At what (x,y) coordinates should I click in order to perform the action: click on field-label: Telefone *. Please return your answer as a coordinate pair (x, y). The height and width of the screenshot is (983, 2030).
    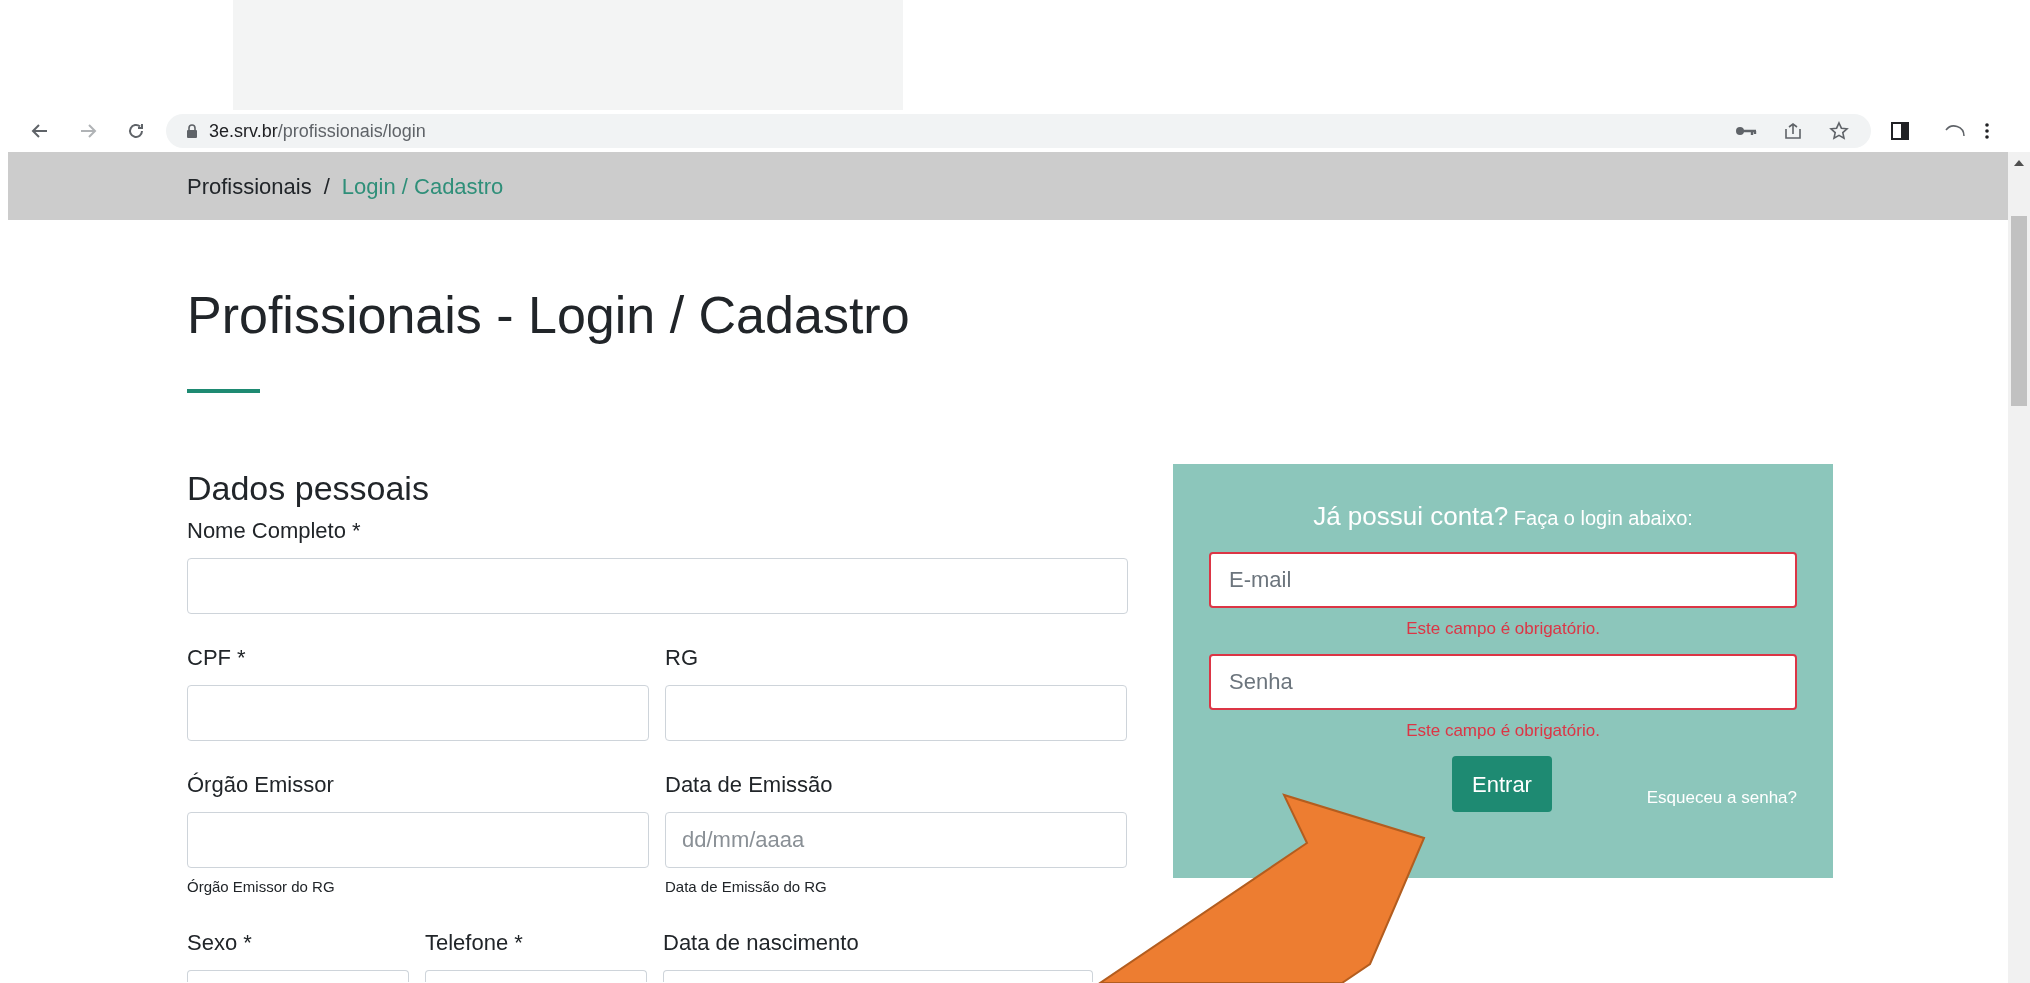
    Looking at the image, I should click on (474, 942).